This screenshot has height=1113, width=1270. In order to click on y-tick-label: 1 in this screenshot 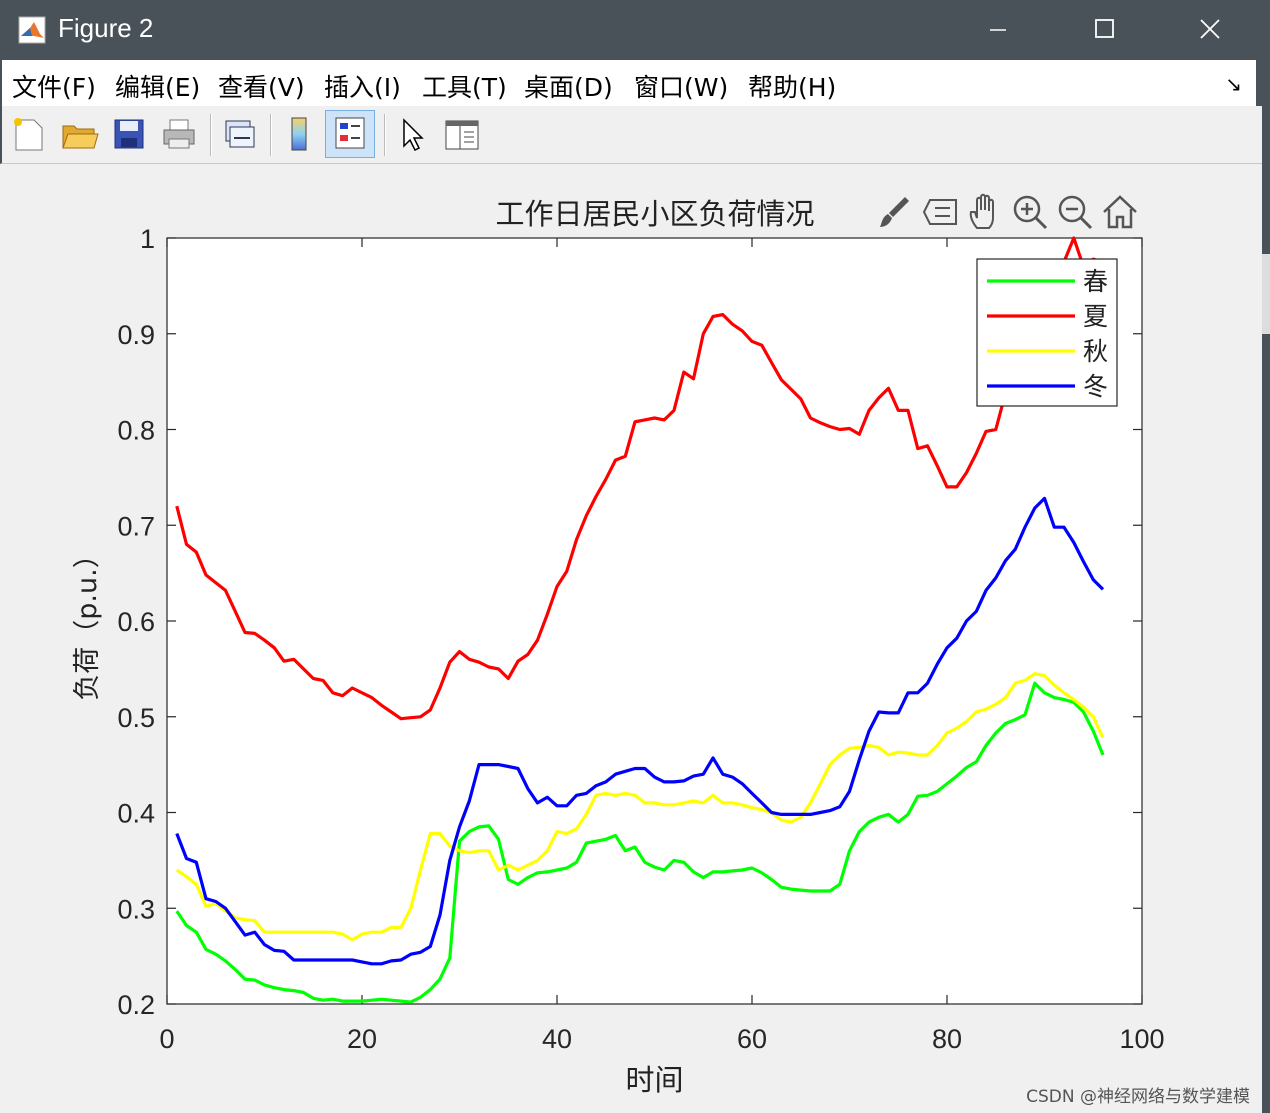, I will do `click(147, 239)`.